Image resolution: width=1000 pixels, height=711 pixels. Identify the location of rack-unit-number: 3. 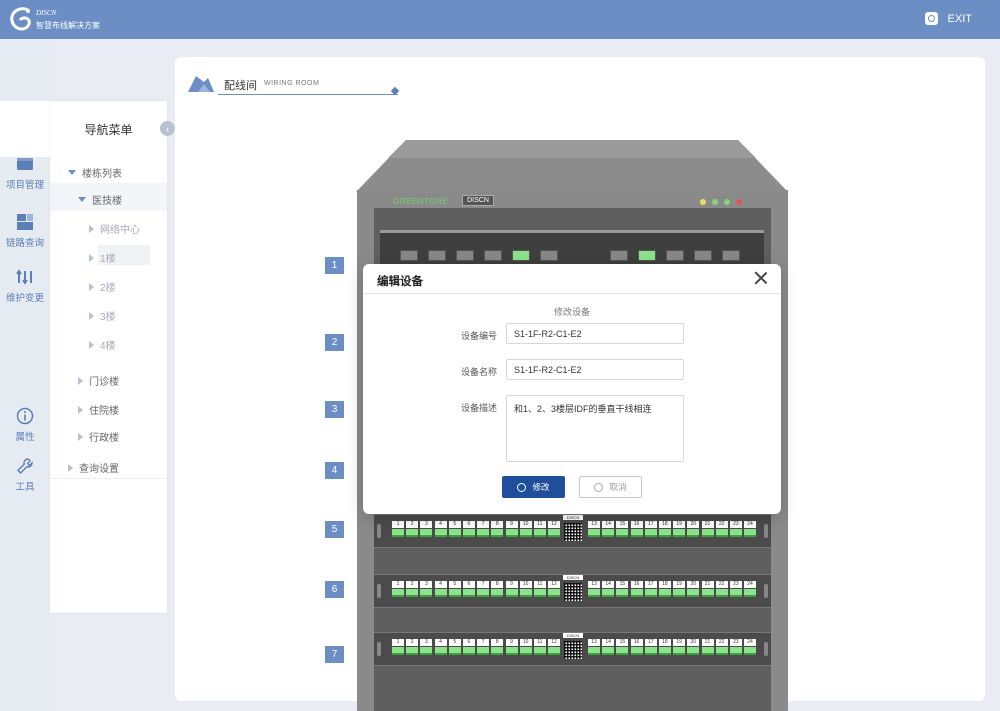
(334, 409).